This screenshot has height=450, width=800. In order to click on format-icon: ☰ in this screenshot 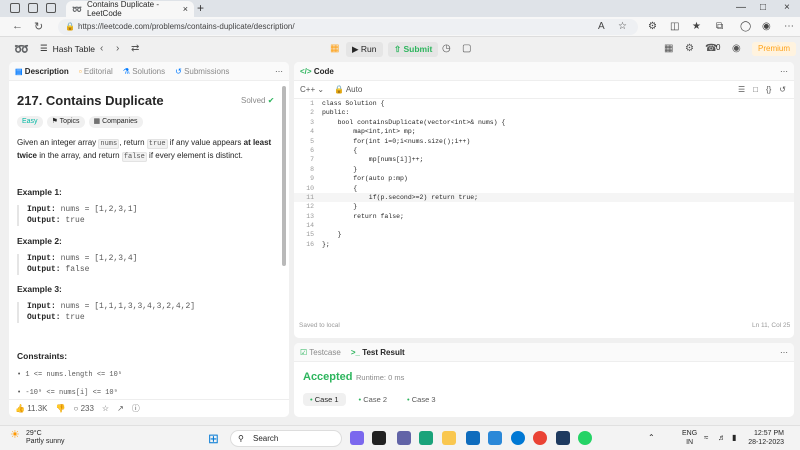, I will do `click(741, 89)`.